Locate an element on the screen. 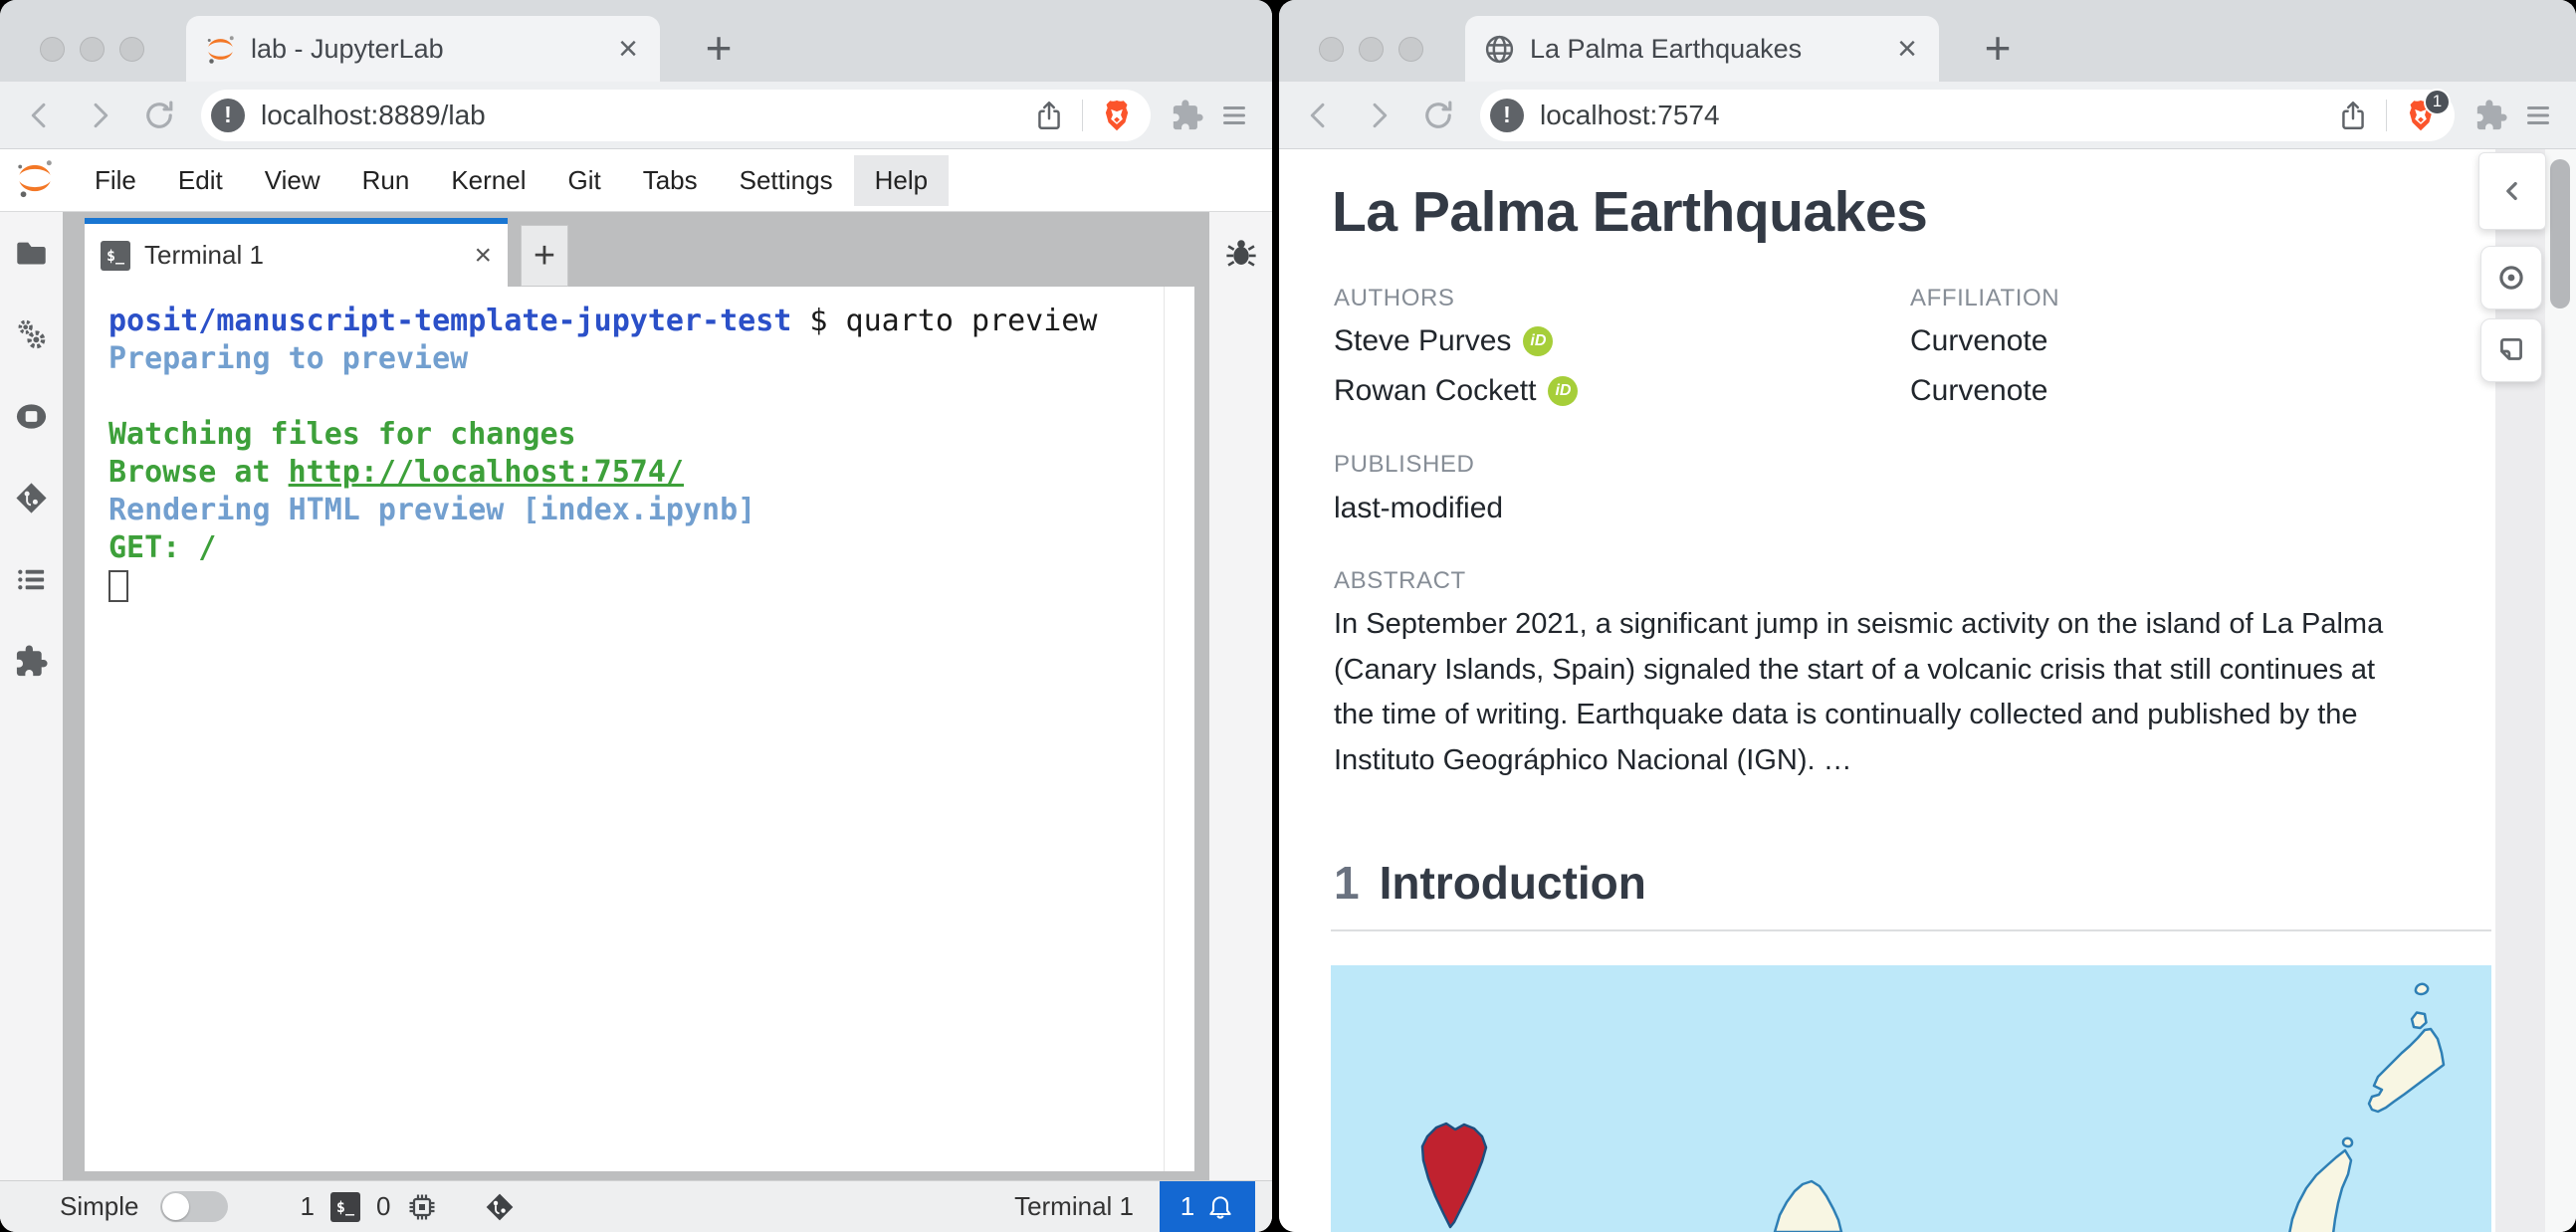  extension-manager-icon is located at coordinates (31, 662).